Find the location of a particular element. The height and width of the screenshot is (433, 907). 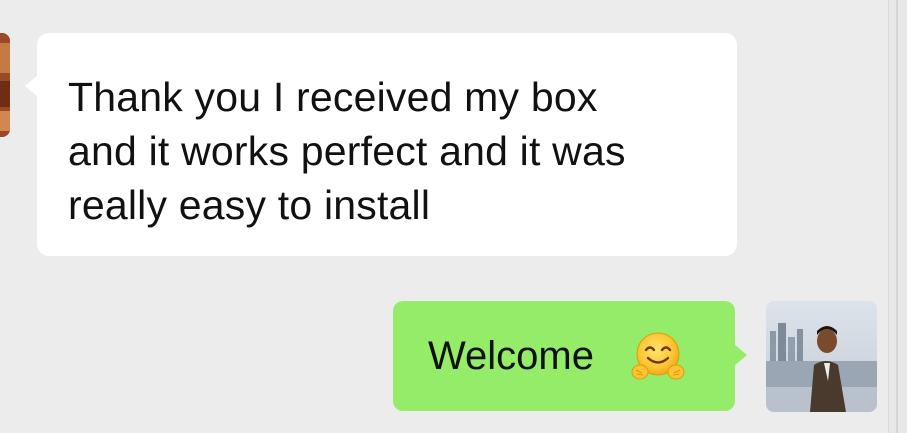

contact-avatar is located at coordinates (5, 85).